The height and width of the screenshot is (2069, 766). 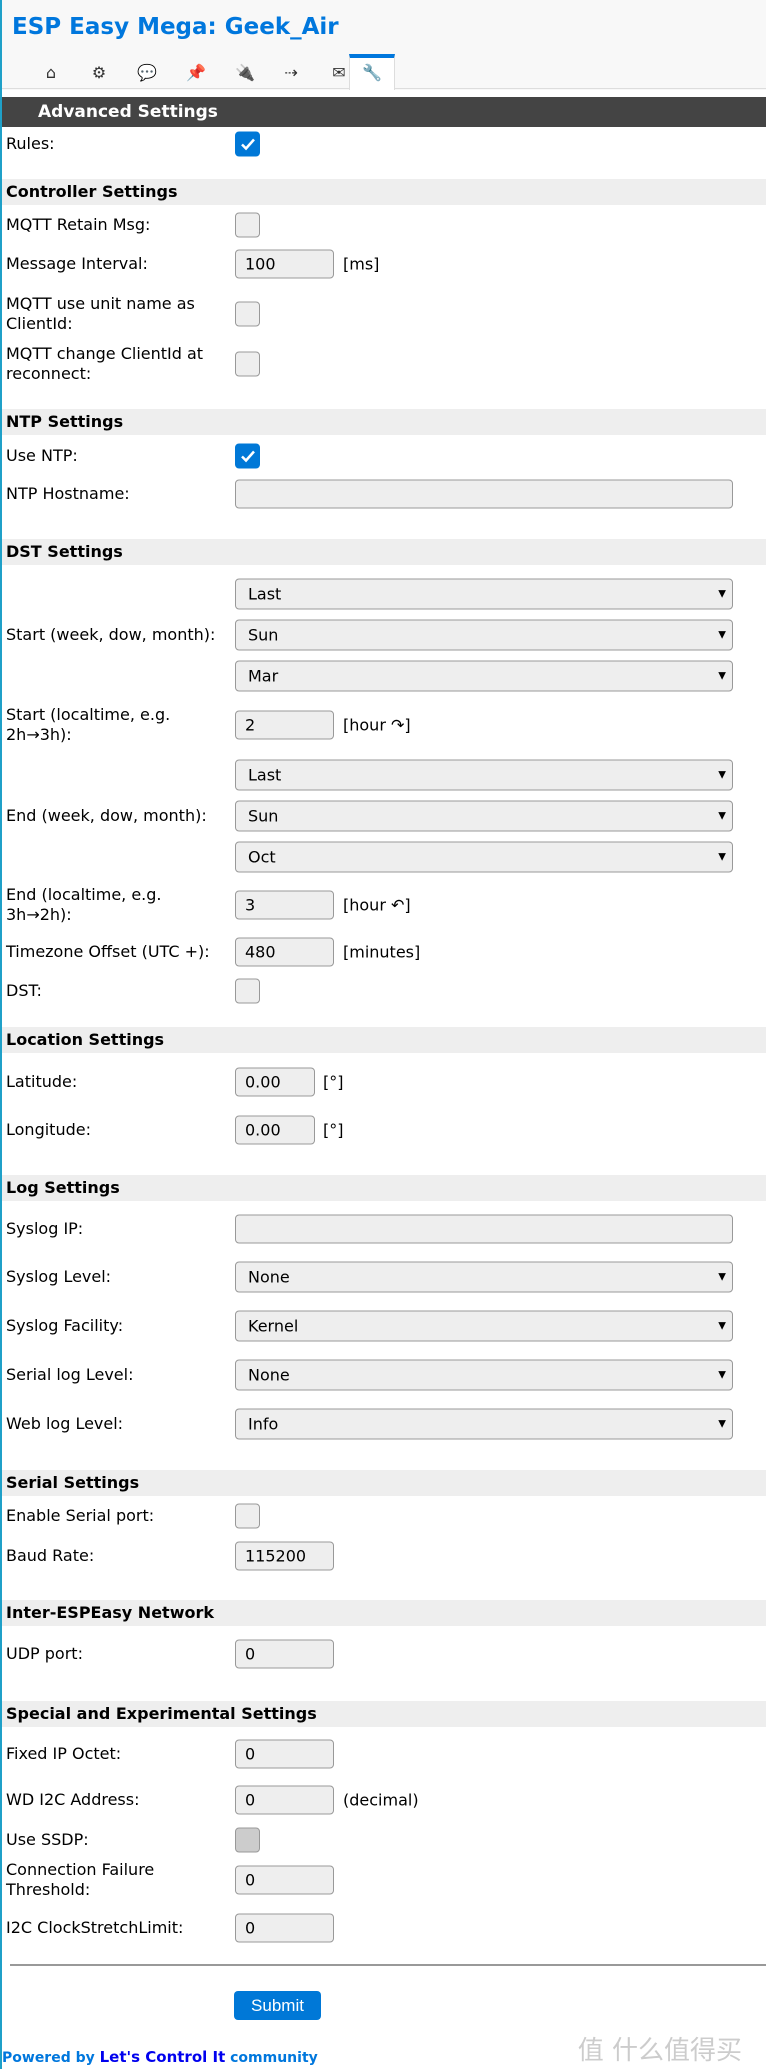 I want to click on tab-arrow-right: ⇢, so click(x=291, y=73).